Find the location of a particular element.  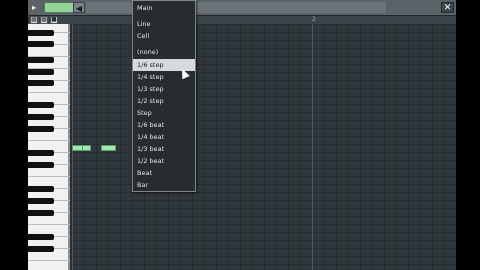

menu-item-step: Step is located at coordinates (164, 113).